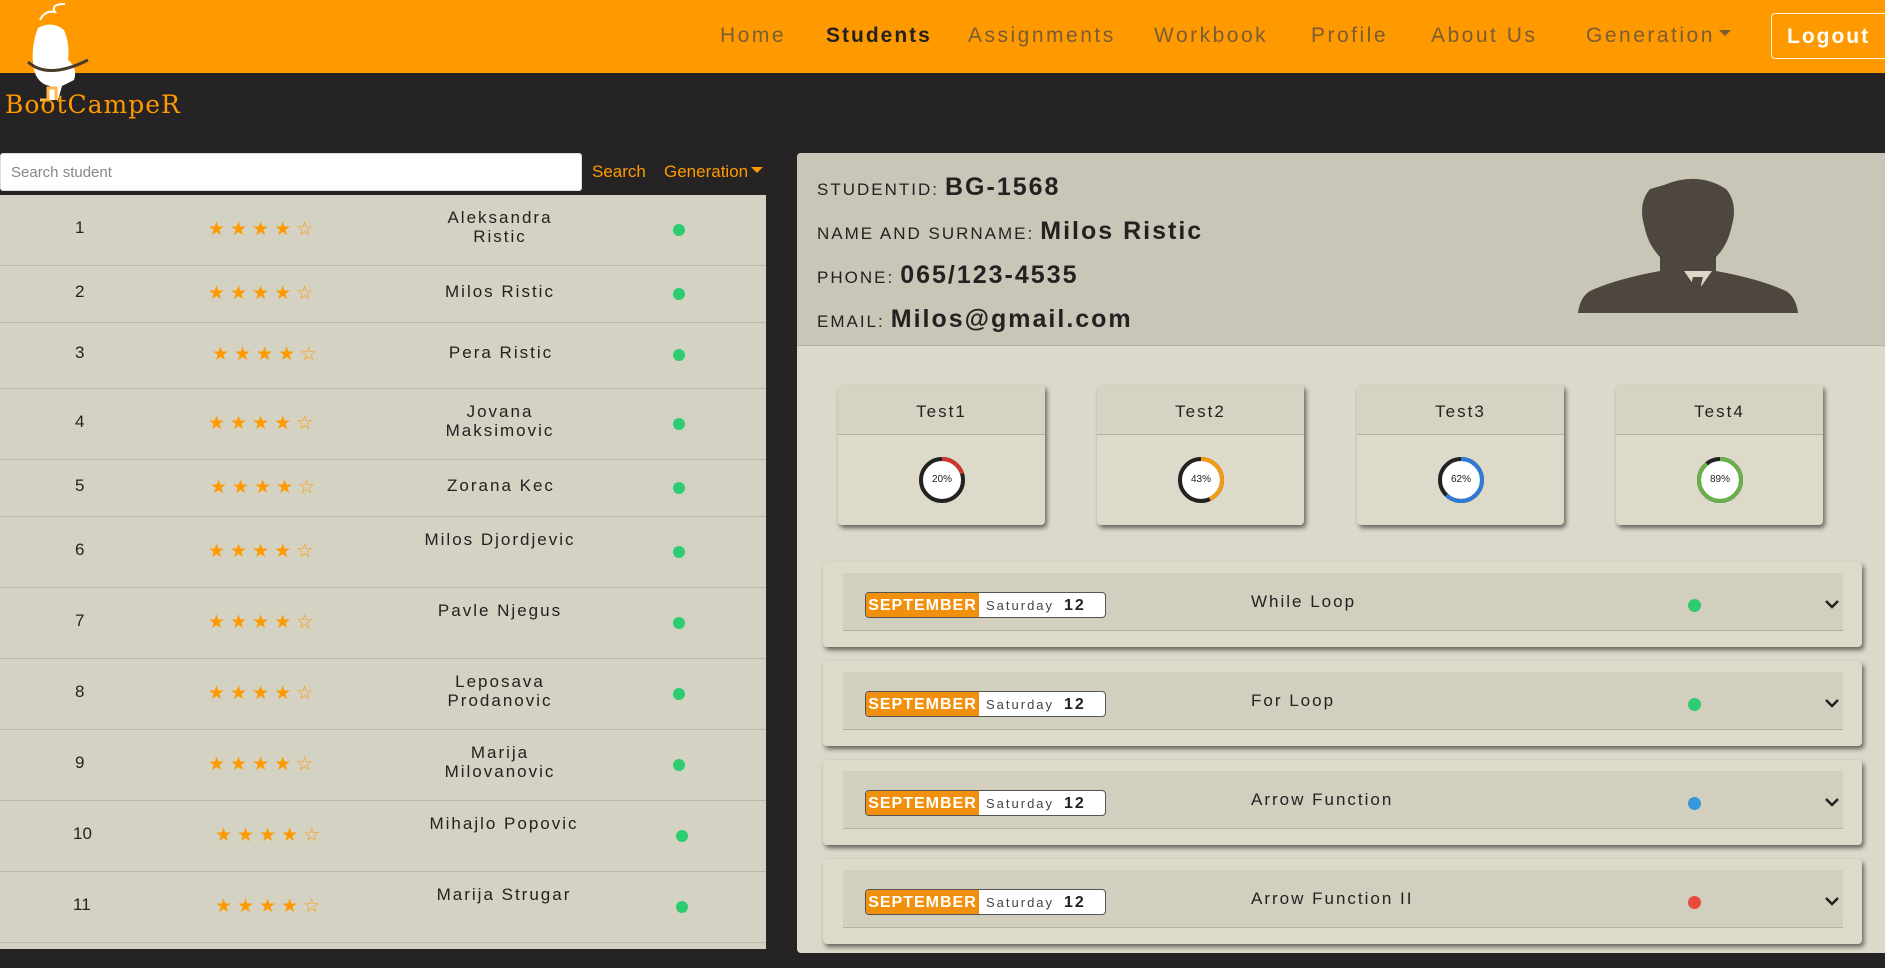  What do you see at coordinates (80, 549) in the screenshot?
I see `student-number: 6` at bounding box center [80, 549].